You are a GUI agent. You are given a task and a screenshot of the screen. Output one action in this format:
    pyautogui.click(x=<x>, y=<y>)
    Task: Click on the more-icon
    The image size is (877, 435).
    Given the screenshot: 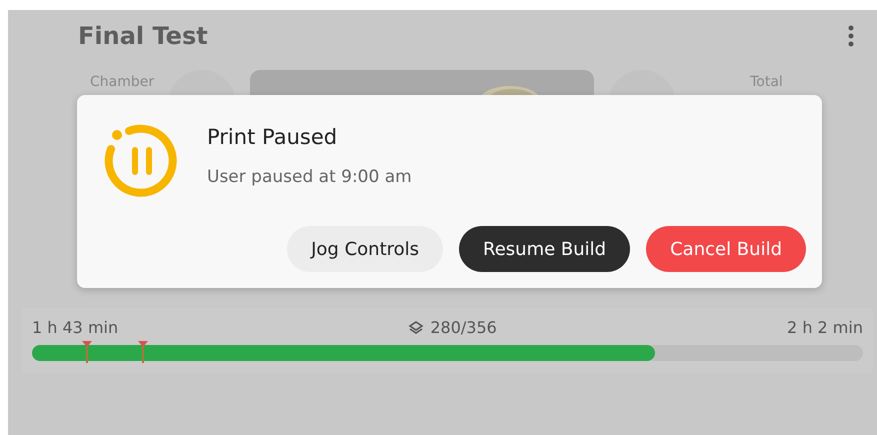 What is the action you would take?
    pyautogui.click(x=851, y=36)
    